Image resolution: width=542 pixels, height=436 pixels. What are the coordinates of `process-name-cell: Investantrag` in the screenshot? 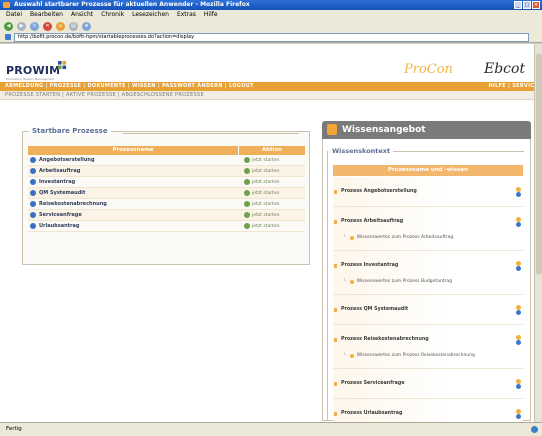 It's located at (133, 182).